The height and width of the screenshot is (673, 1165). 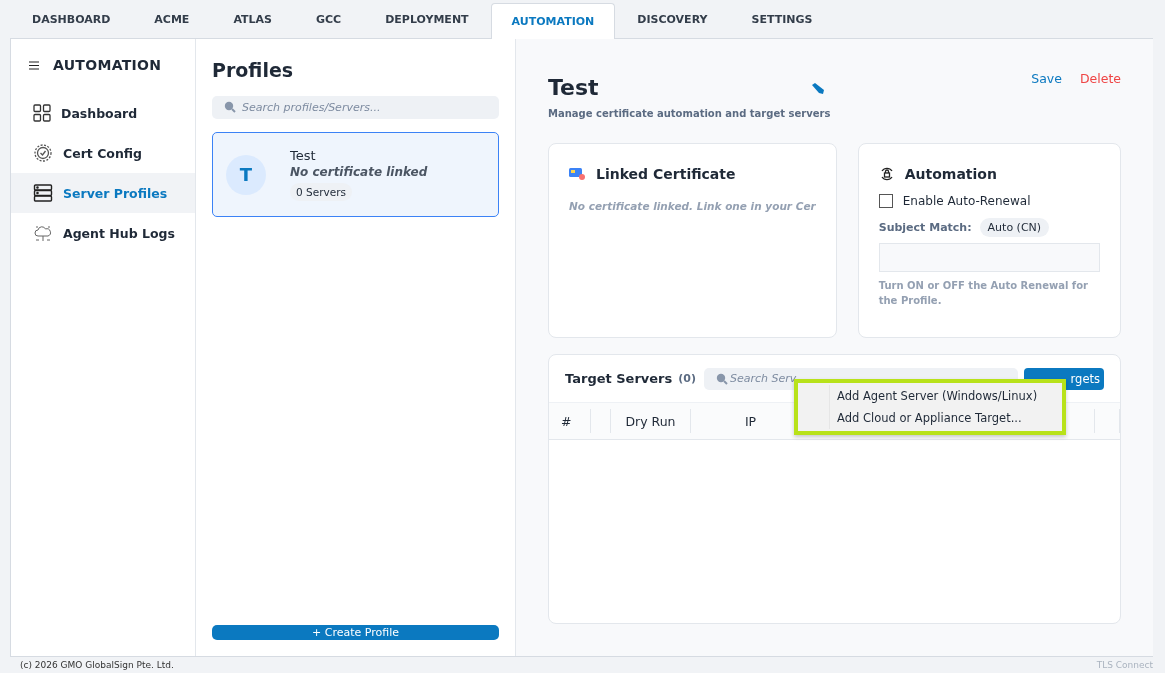 What do you see at coordinates (103, 233) in the screenshot?
I see `sidebar-item: Agent Hub Logs` at bounding box center [103, 233].